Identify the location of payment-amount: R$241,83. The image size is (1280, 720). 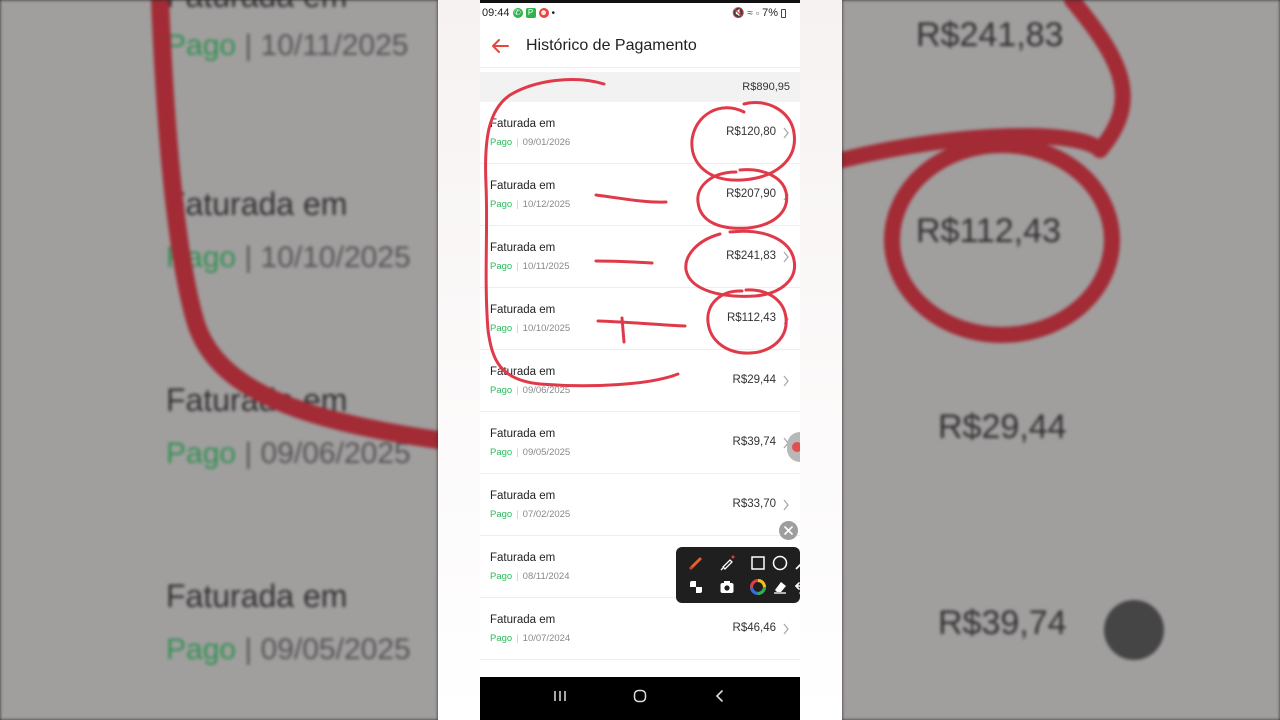
(751, 256).